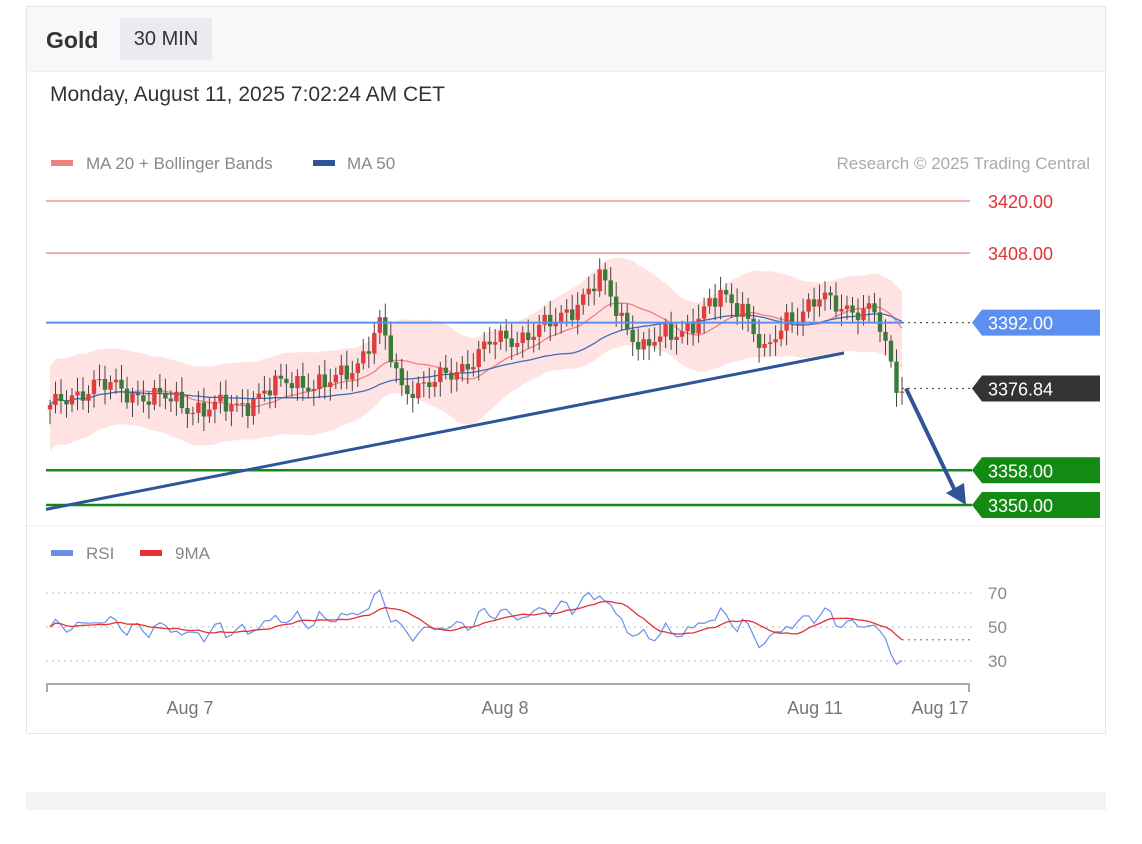 The height and width of the screenshot is (844, 1142). What do you see at coordinates (939, 708) in the screenshot?
I see `x-tick-label: Aug 17` at bounding box center [939, 708].